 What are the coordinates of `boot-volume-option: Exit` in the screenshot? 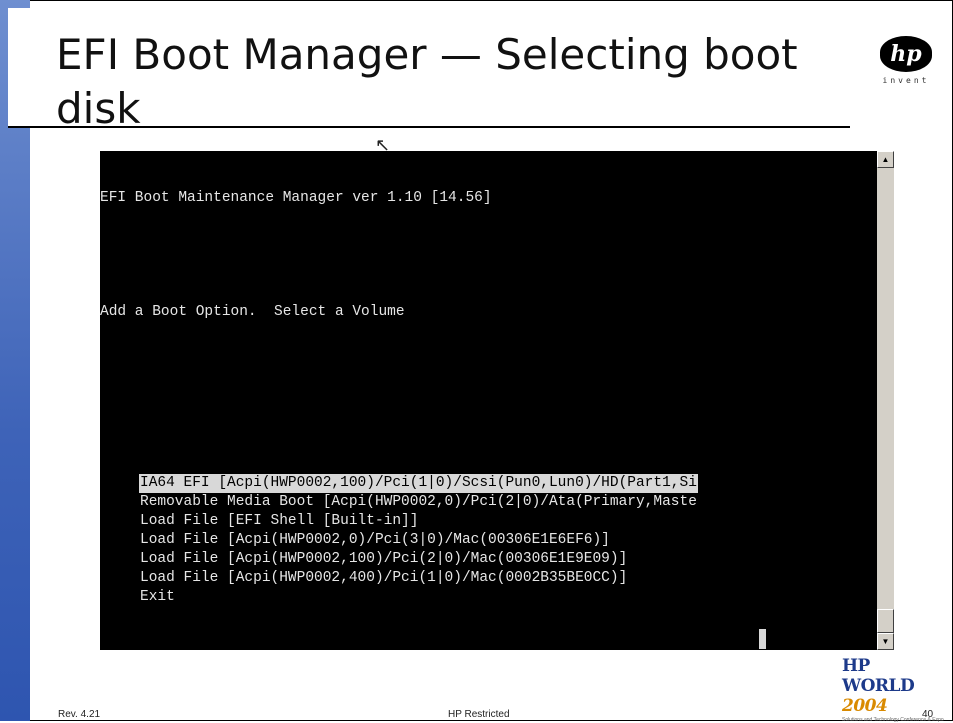 It's located at (418, 597).